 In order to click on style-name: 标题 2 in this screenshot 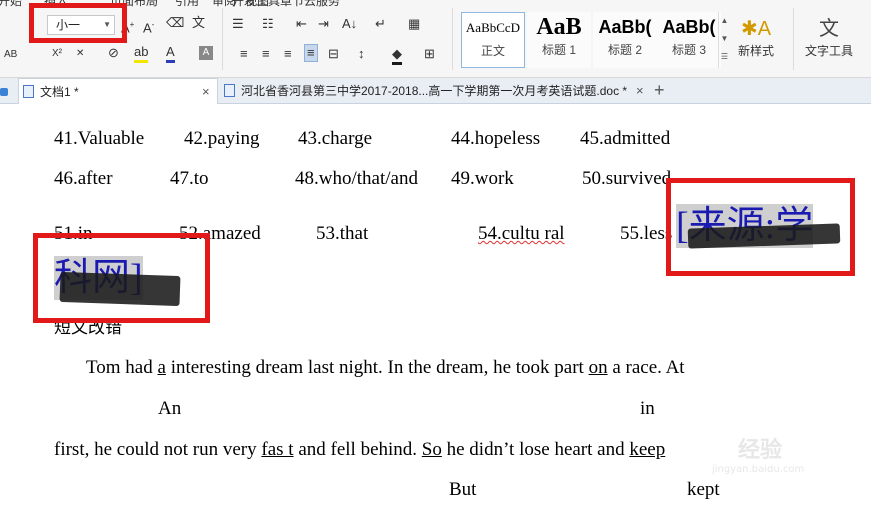, I will do `click(624, 50)`.